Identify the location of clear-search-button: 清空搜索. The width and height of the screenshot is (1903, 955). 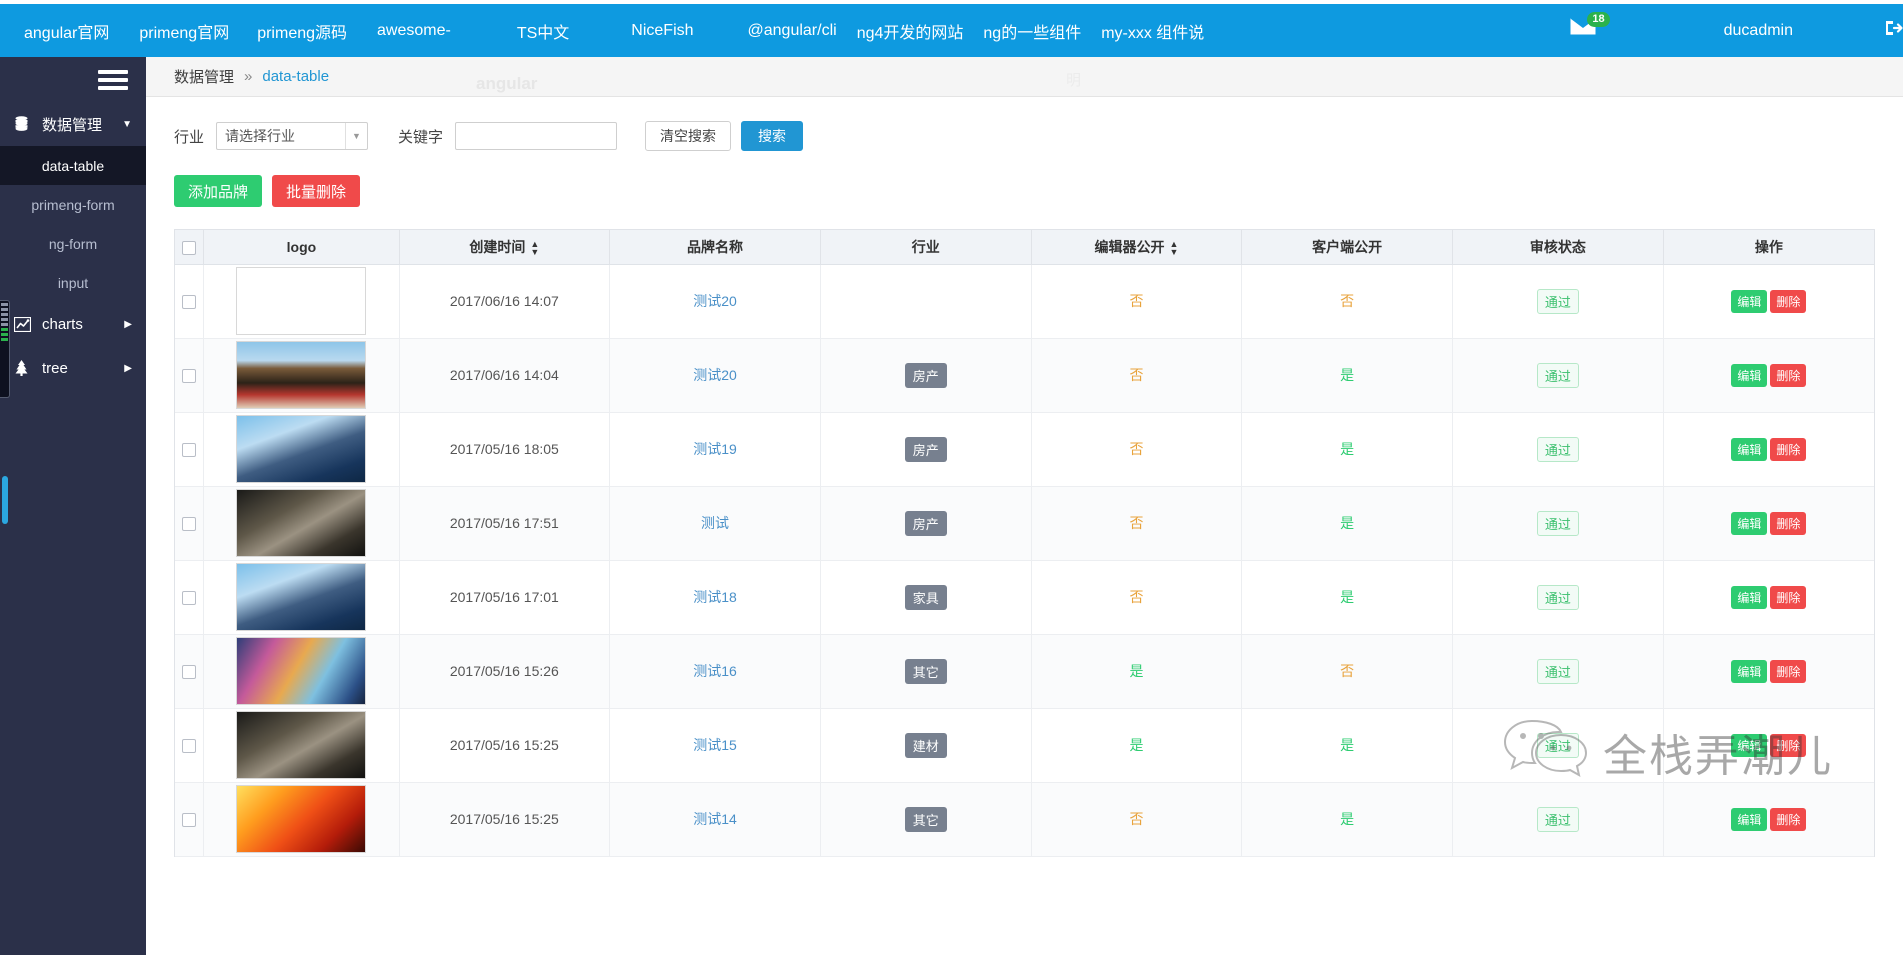
(688, 136).